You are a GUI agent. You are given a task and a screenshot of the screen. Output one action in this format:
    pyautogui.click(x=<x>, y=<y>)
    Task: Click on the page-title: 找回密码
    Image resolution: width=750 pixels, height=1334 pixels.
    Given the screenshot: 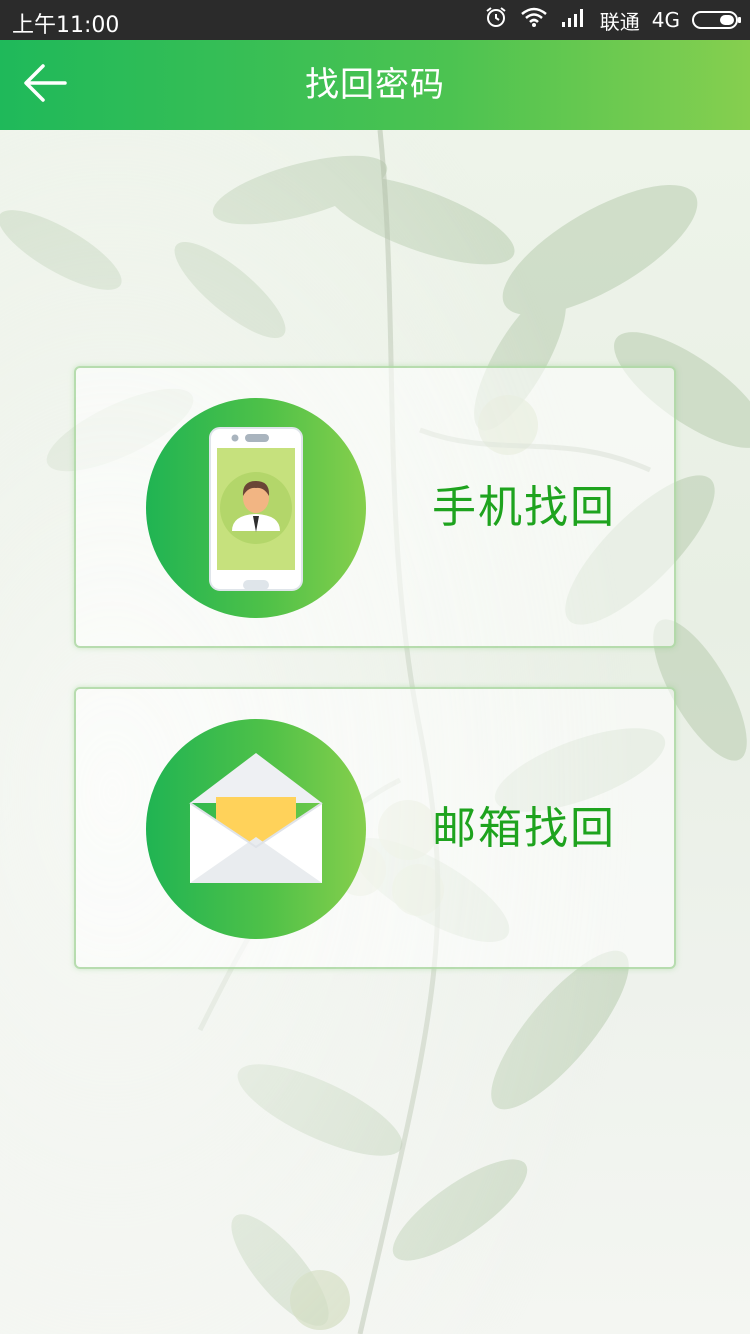 What is the action you would take?
    pyautogui.click(x=375, y=85)
    